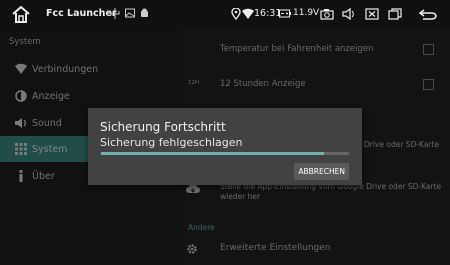 The height and width of the screenshot is (265, 450). I want to click on battery-voltage: 11.9V, so click(306, 13).